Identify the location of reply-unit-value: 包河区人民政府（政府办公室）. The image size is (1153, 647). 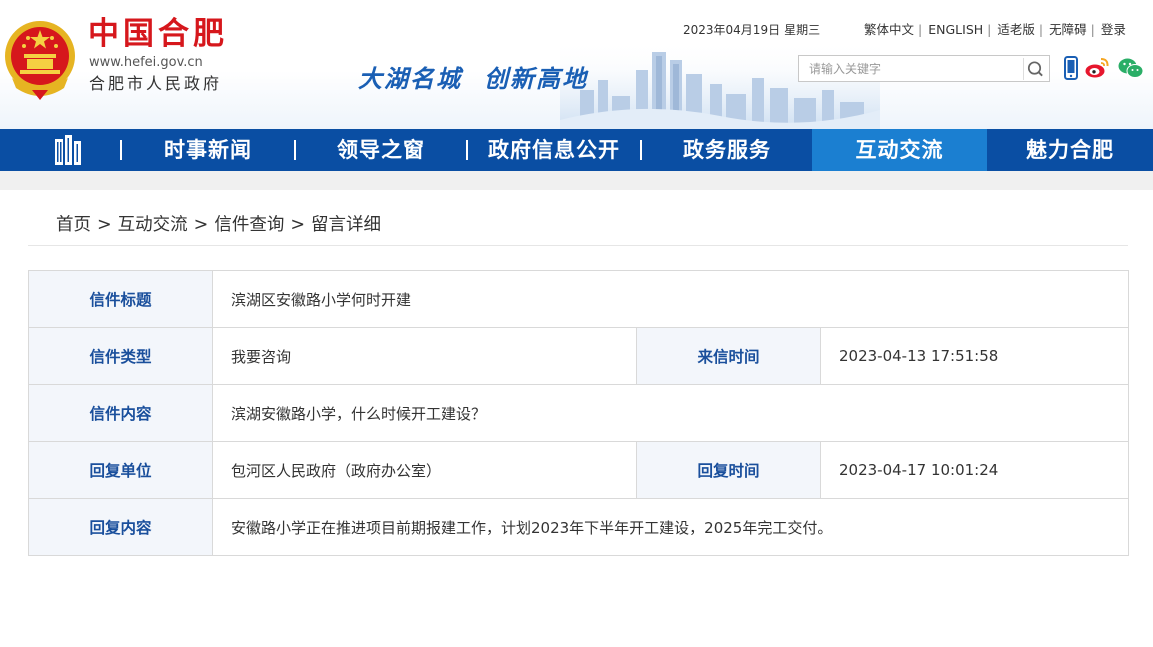
(424, 470).